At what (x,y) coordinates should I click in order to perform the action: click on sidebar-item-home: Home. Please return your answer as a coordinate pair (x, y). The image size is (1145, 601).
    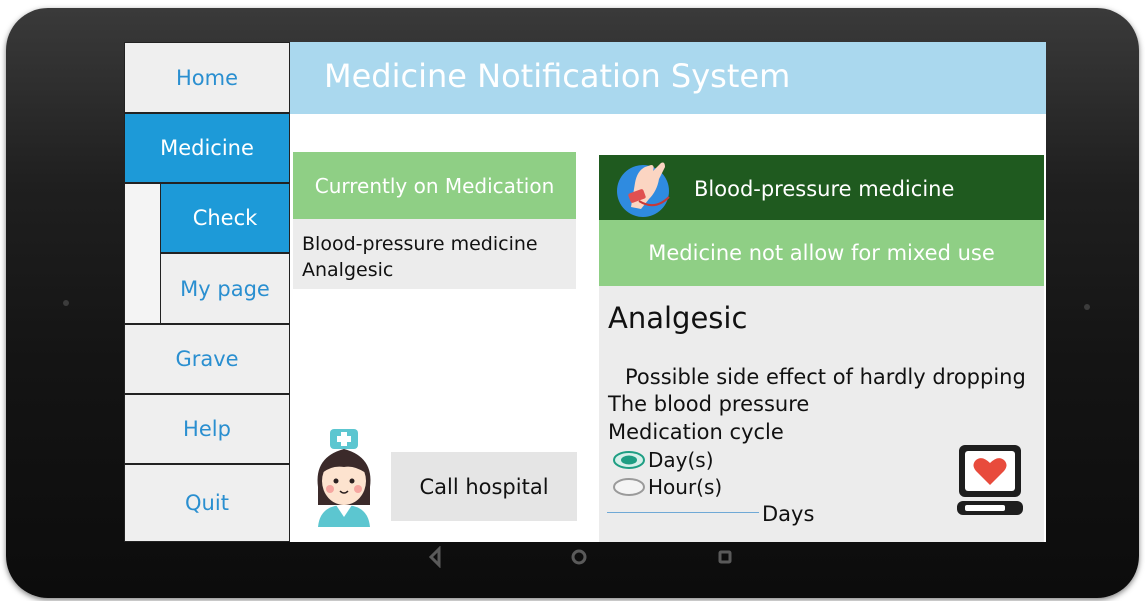
    Looking at the image, I should click on (207, 77).